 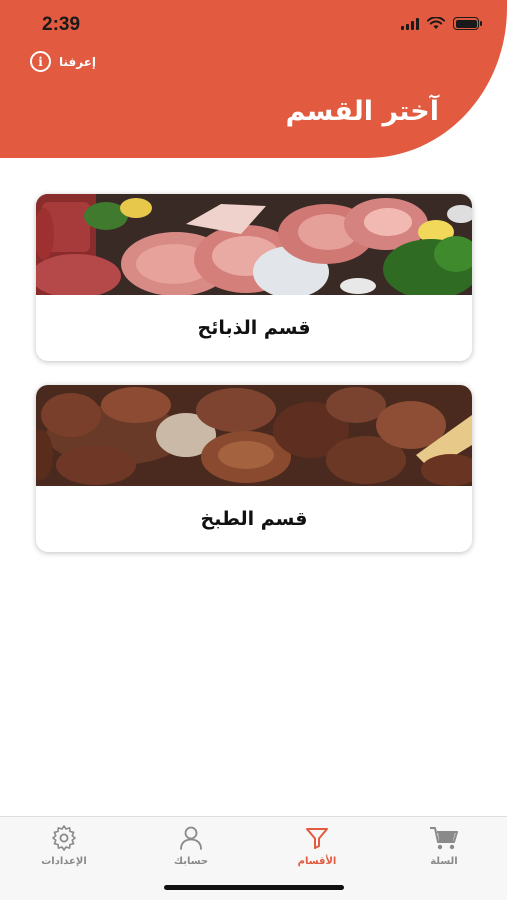 I want to click on about-us-button: i إعرفنا, so click(x=63, y=61).